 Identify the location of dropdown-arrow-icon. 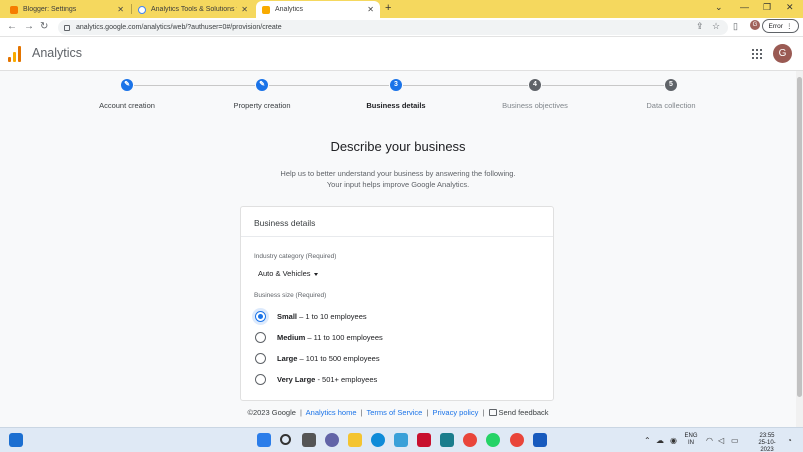
(315, 274).